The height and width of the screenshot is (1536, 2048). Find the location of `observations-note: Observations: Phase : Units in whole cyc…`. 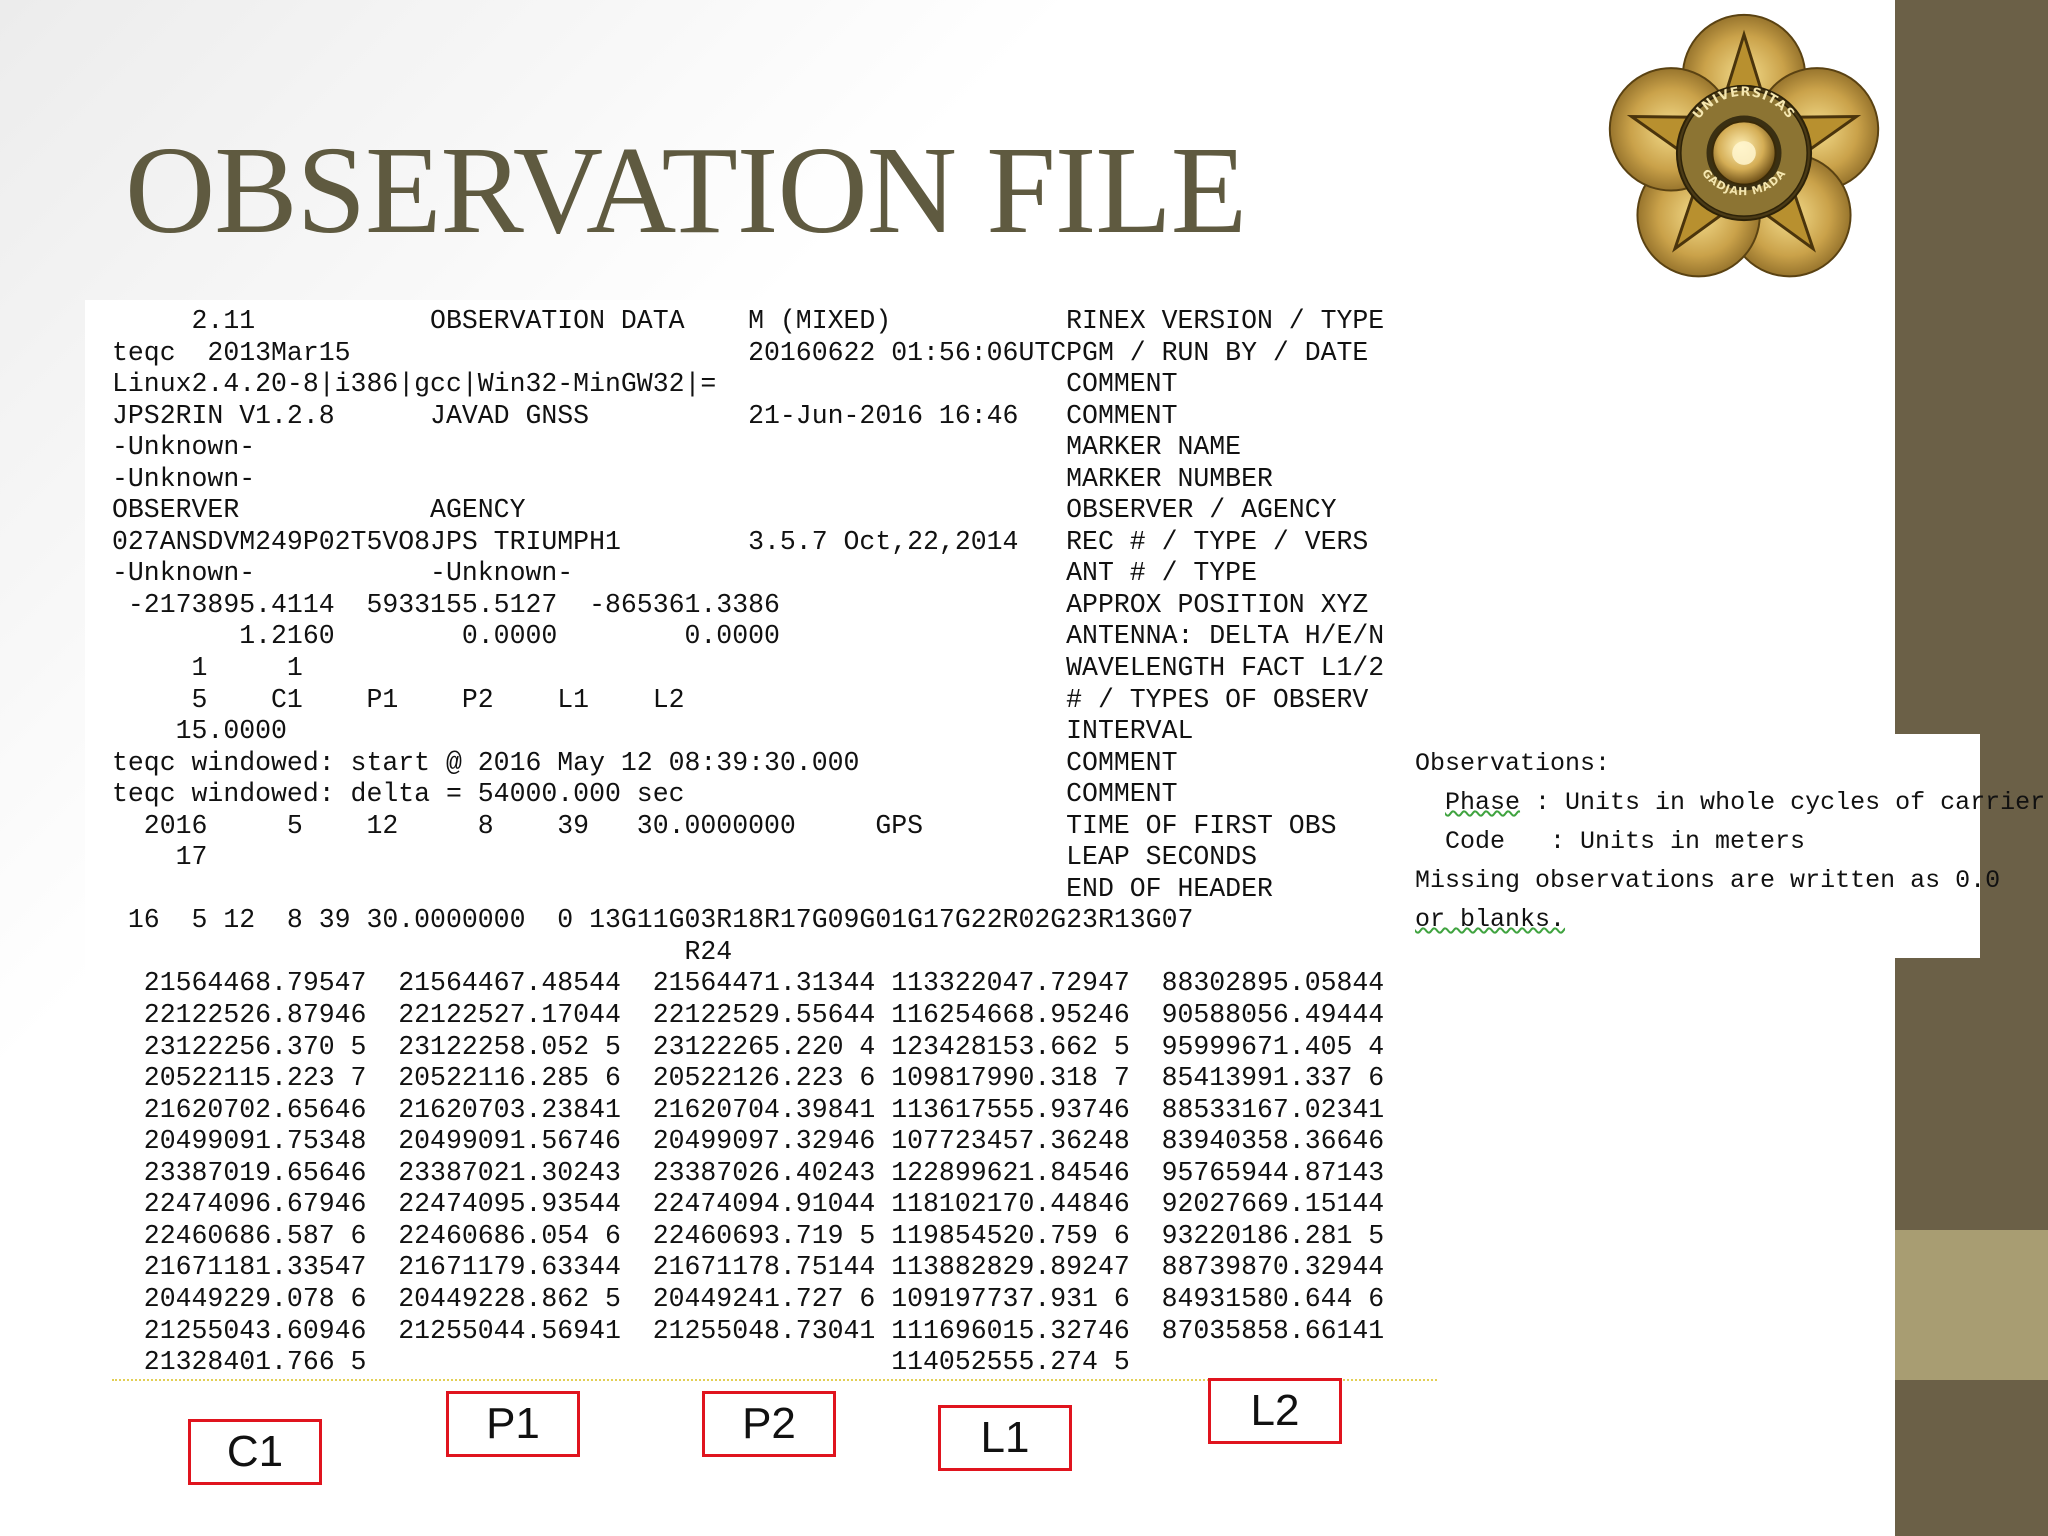

observations-note: Observations: Phase : Units in whole cyc… is located at coordinates (1725, 846).